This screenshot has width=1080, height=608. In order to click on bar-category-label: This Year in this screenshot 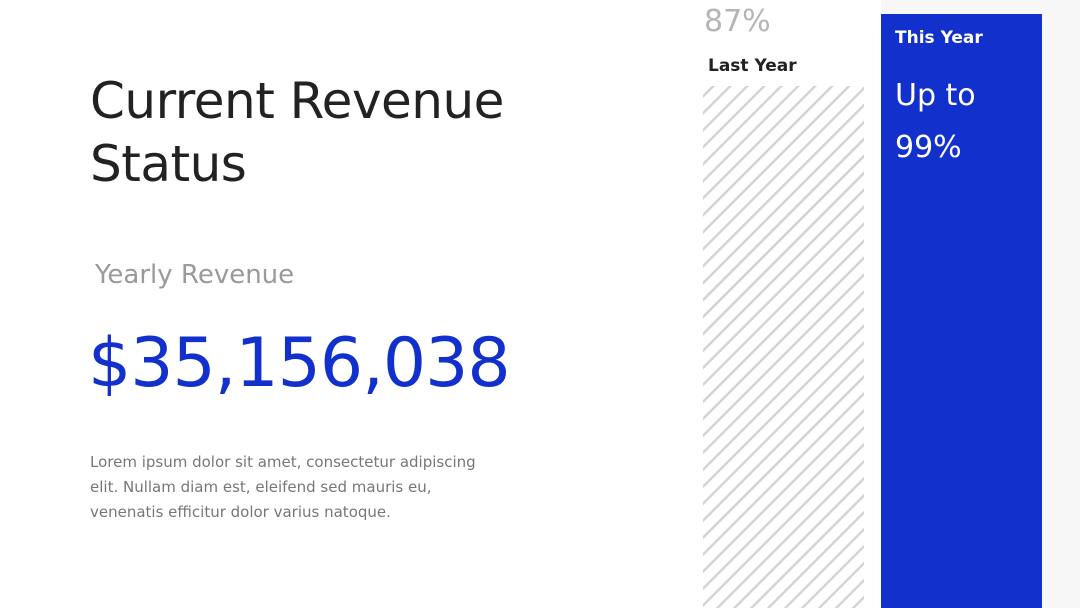, I will do `click(939, 38)`.